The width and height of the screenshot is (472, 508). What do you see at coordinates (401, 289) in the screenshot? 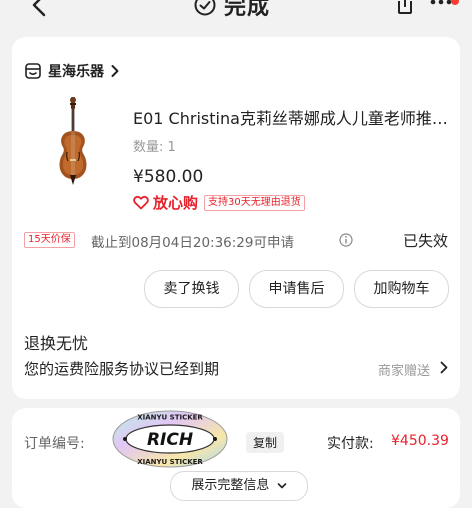
I see `add-to-cart-button: 加购物车` at bounding box center [401, 289].